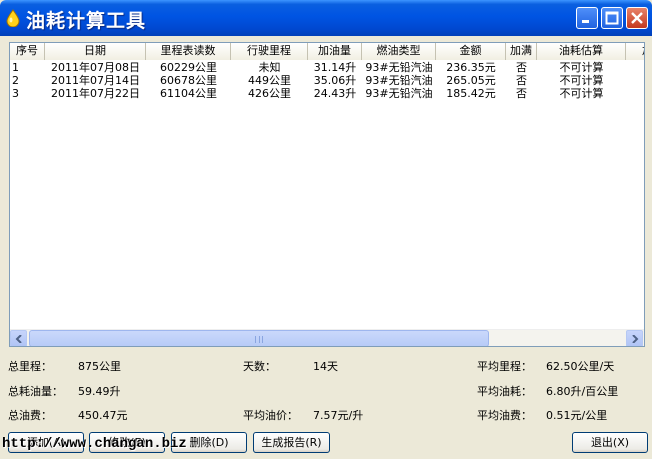 This screenshot has height=459, width=652. I want to click on total-cost-label: 总油费：, so click(30, 415).